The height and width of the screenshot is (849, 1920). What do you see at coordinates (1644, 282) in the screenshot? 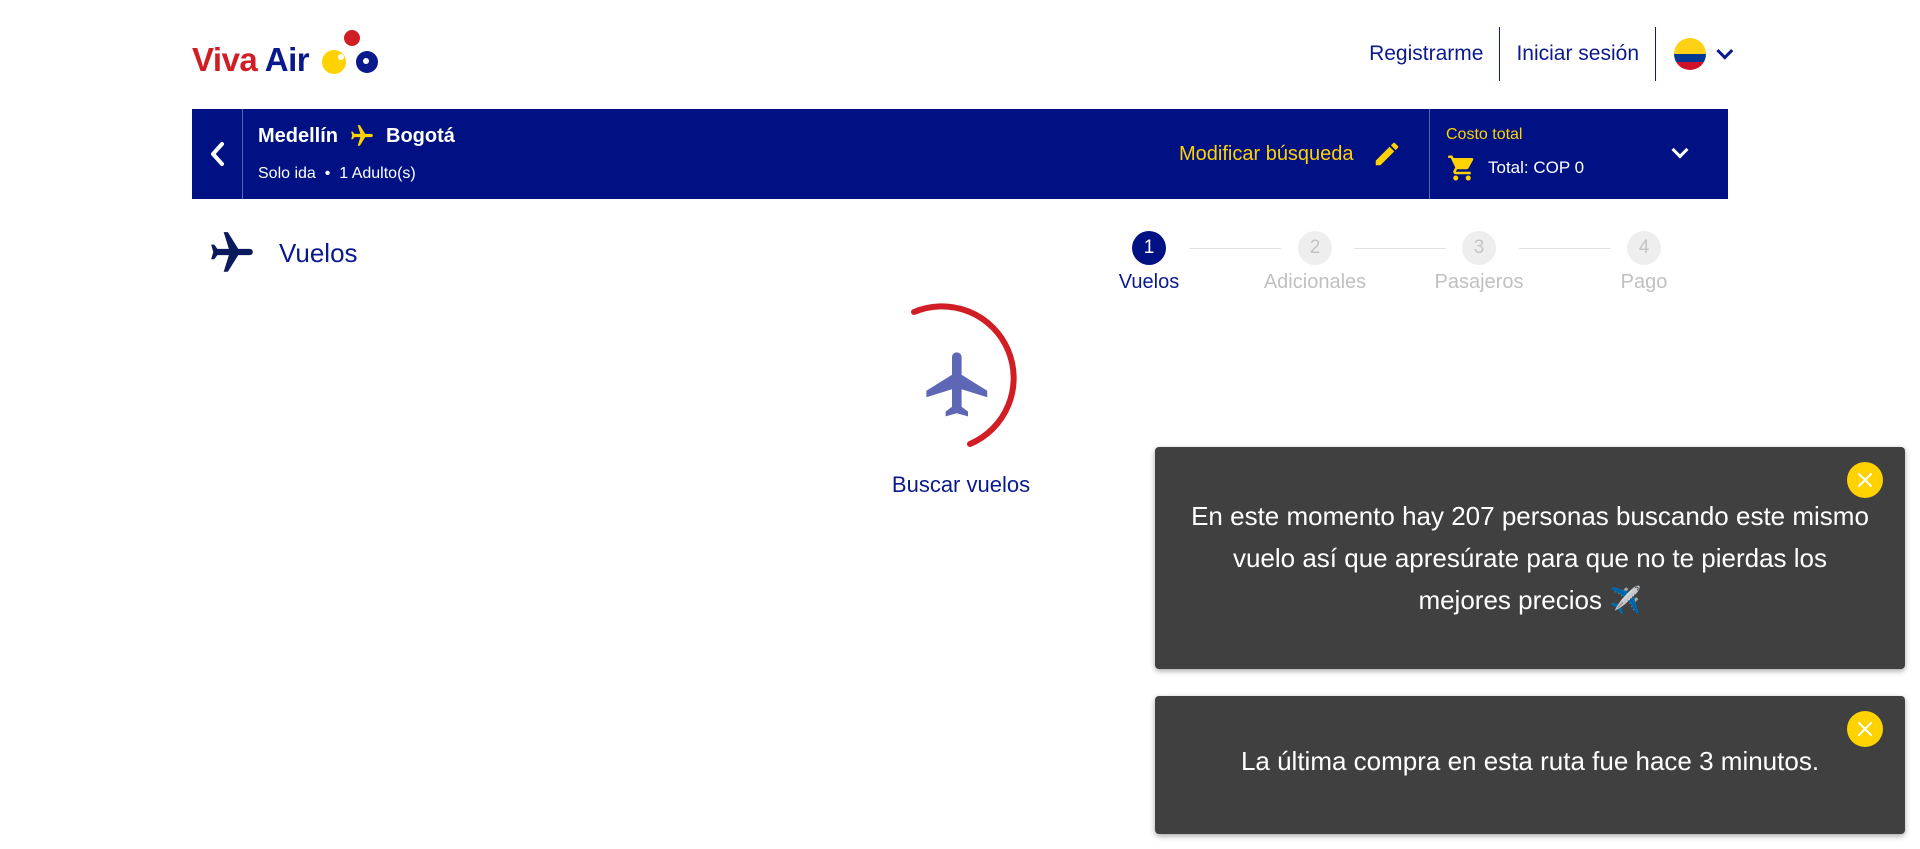
I see `step-label: Pago` at bounding box center [1644, 282].